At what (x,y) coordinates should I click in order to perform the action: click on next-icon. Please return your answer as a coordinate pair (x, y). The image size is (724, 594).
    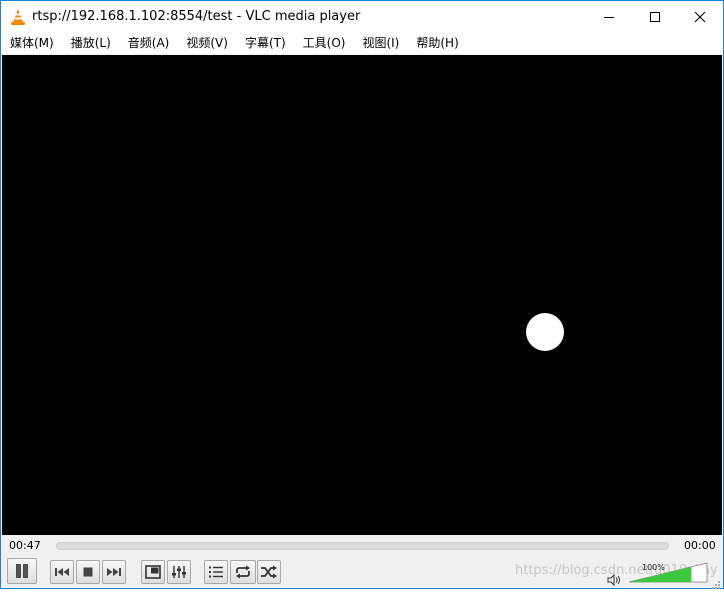
    Looking at the image, I should click on (114, 572).